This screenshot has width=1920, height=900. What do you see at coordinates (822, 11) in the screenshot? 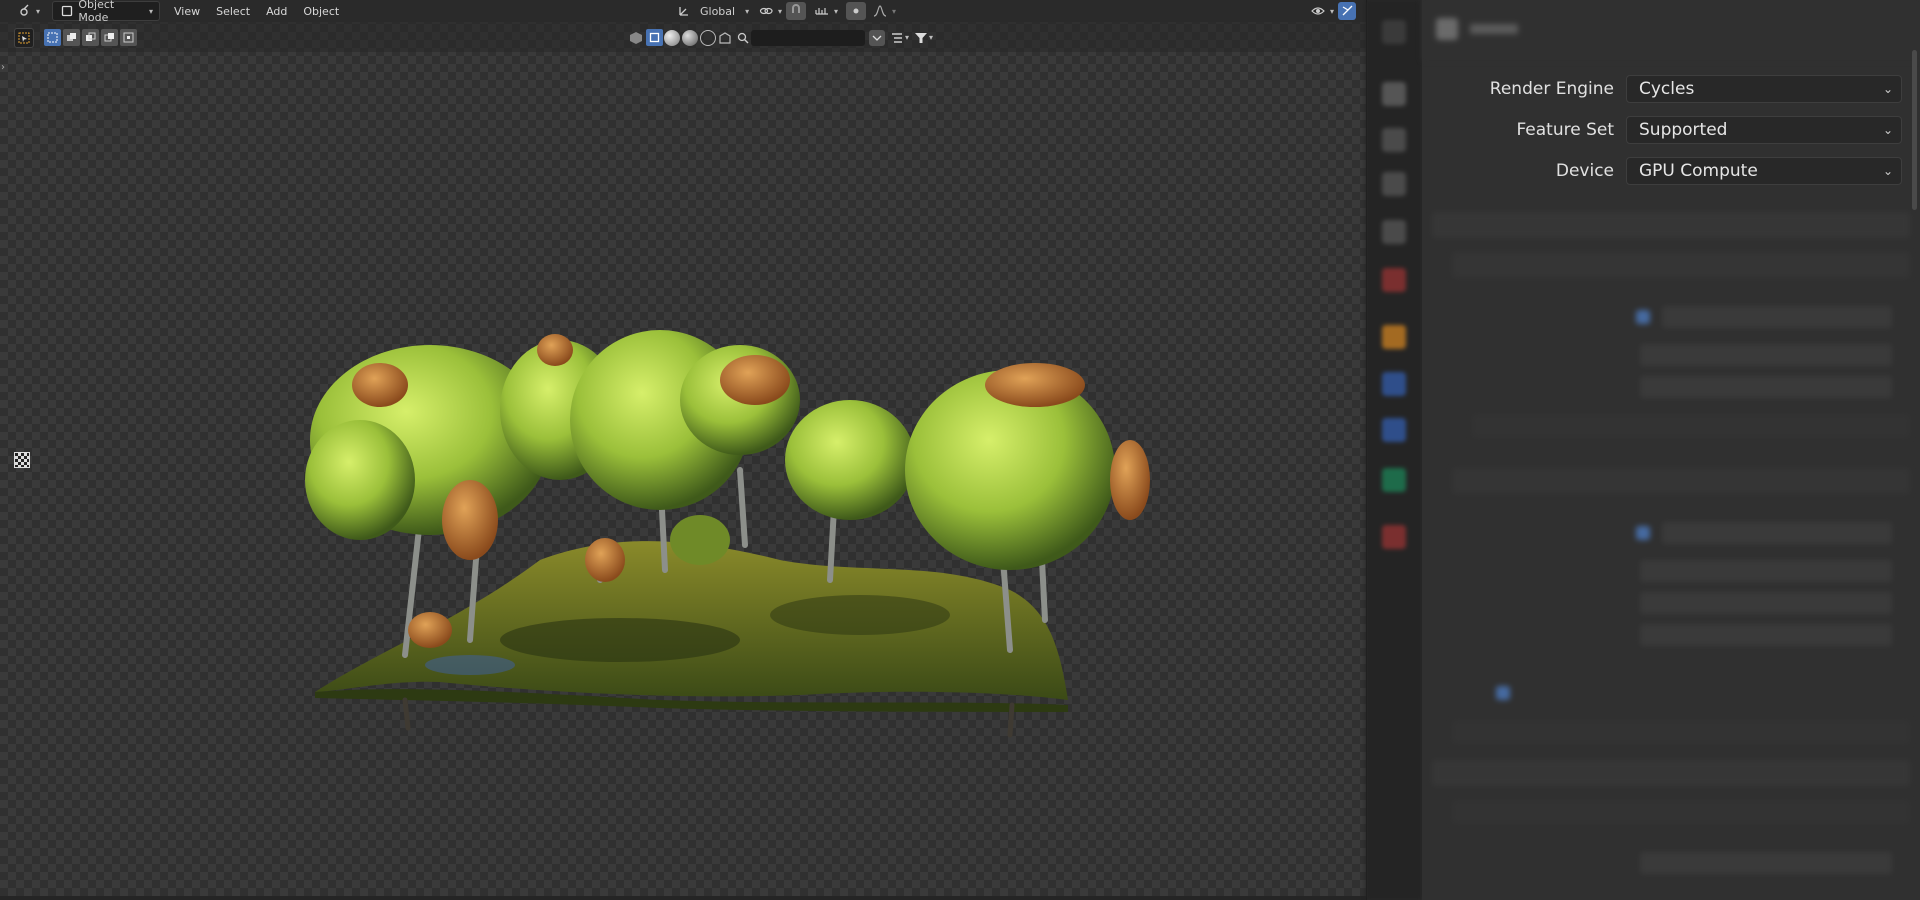
I see `snap-increment-icon` at bounding box center [822, 11].